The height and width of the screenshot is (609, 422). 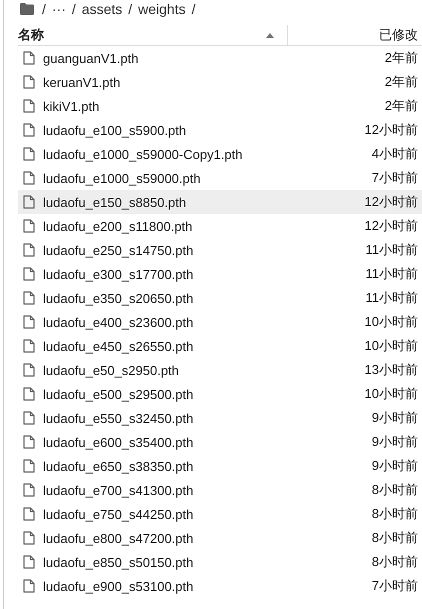 What do you see at coordinates (118, 538) in the screenshot?
I see `file-name: ludaofu_e800_s47200.pth` at bounding box center [118, 538].